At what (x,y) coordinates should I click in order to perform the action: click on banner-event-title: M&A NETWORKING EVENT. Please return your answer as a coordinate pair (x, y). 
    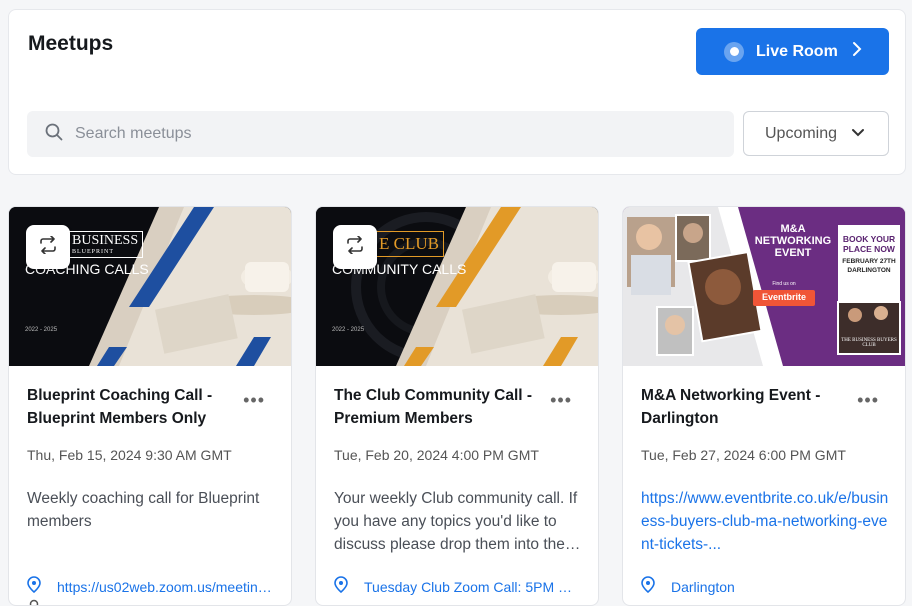
    Looking at the image, I should click on (793, 241).